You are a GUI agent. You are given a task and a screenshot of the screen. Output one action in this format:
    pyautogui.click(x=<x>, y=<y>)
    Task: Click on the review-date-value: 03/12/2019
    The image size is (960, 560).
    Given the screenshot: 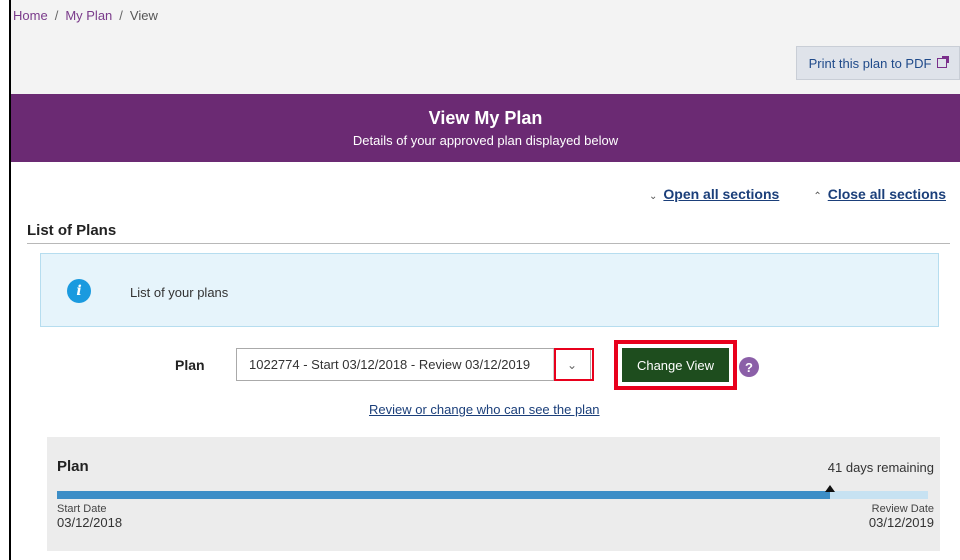 What is the action you would take?
    pyautogui.click(x=901, y=522)
    